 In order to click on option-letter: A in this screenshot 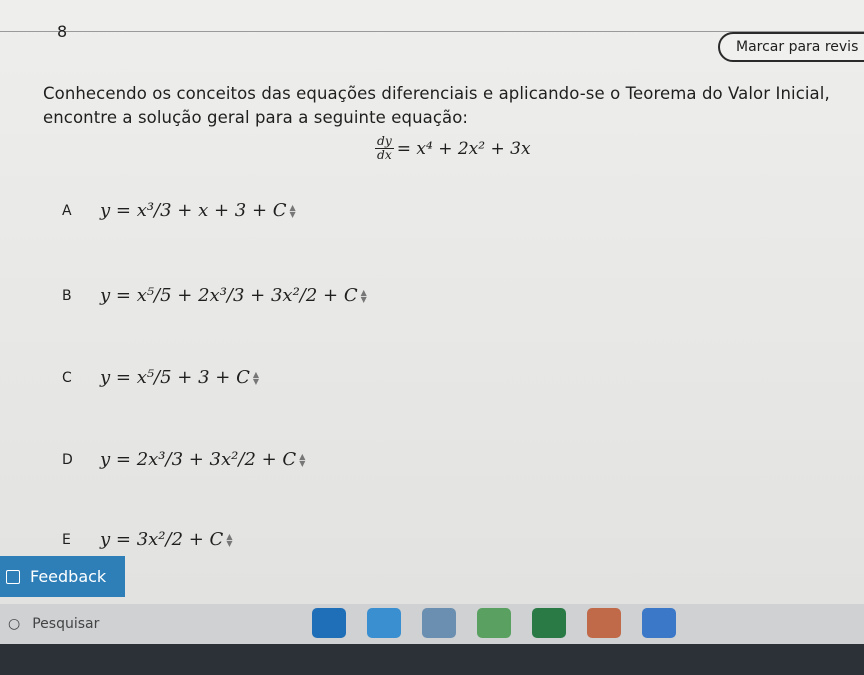, I will do `click(67, 210)`.